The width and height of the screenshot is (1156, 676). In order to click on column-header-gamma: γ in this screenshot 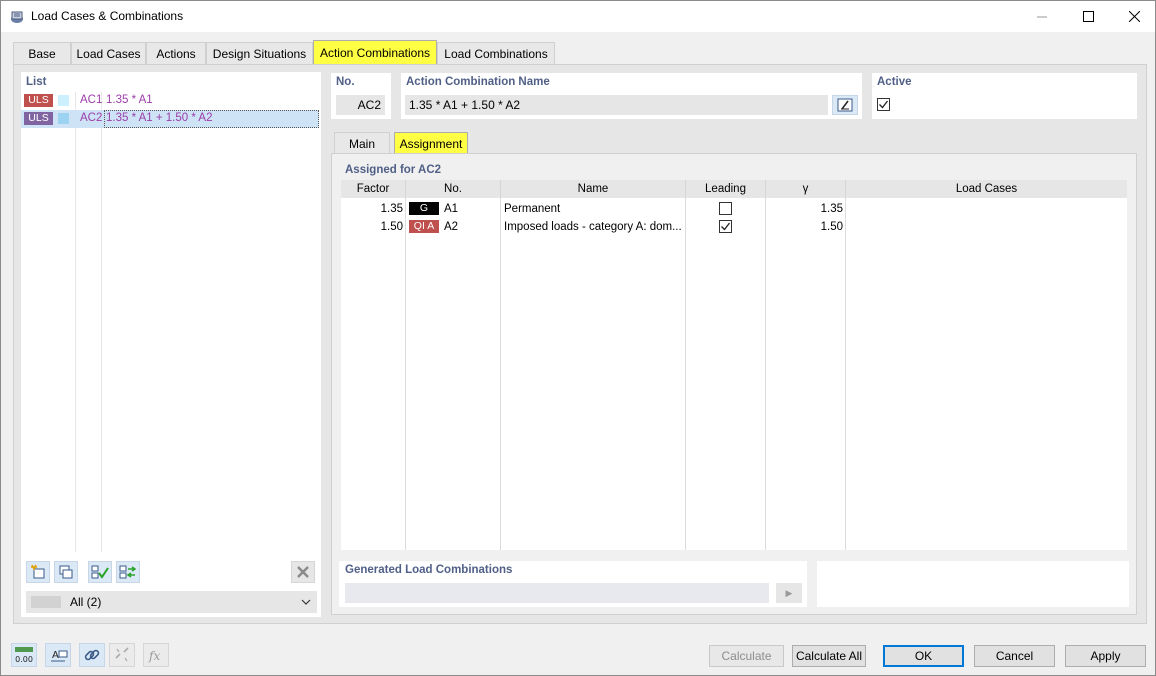, I will do `click(806, 189)`.